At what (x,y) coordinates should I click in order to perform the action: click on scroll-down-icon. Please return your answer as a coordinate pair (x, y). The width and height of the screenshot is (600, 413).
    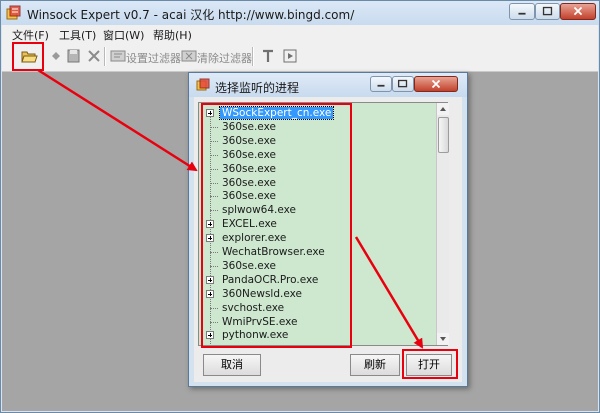
    Looking at the image, I should click on (443, 339).